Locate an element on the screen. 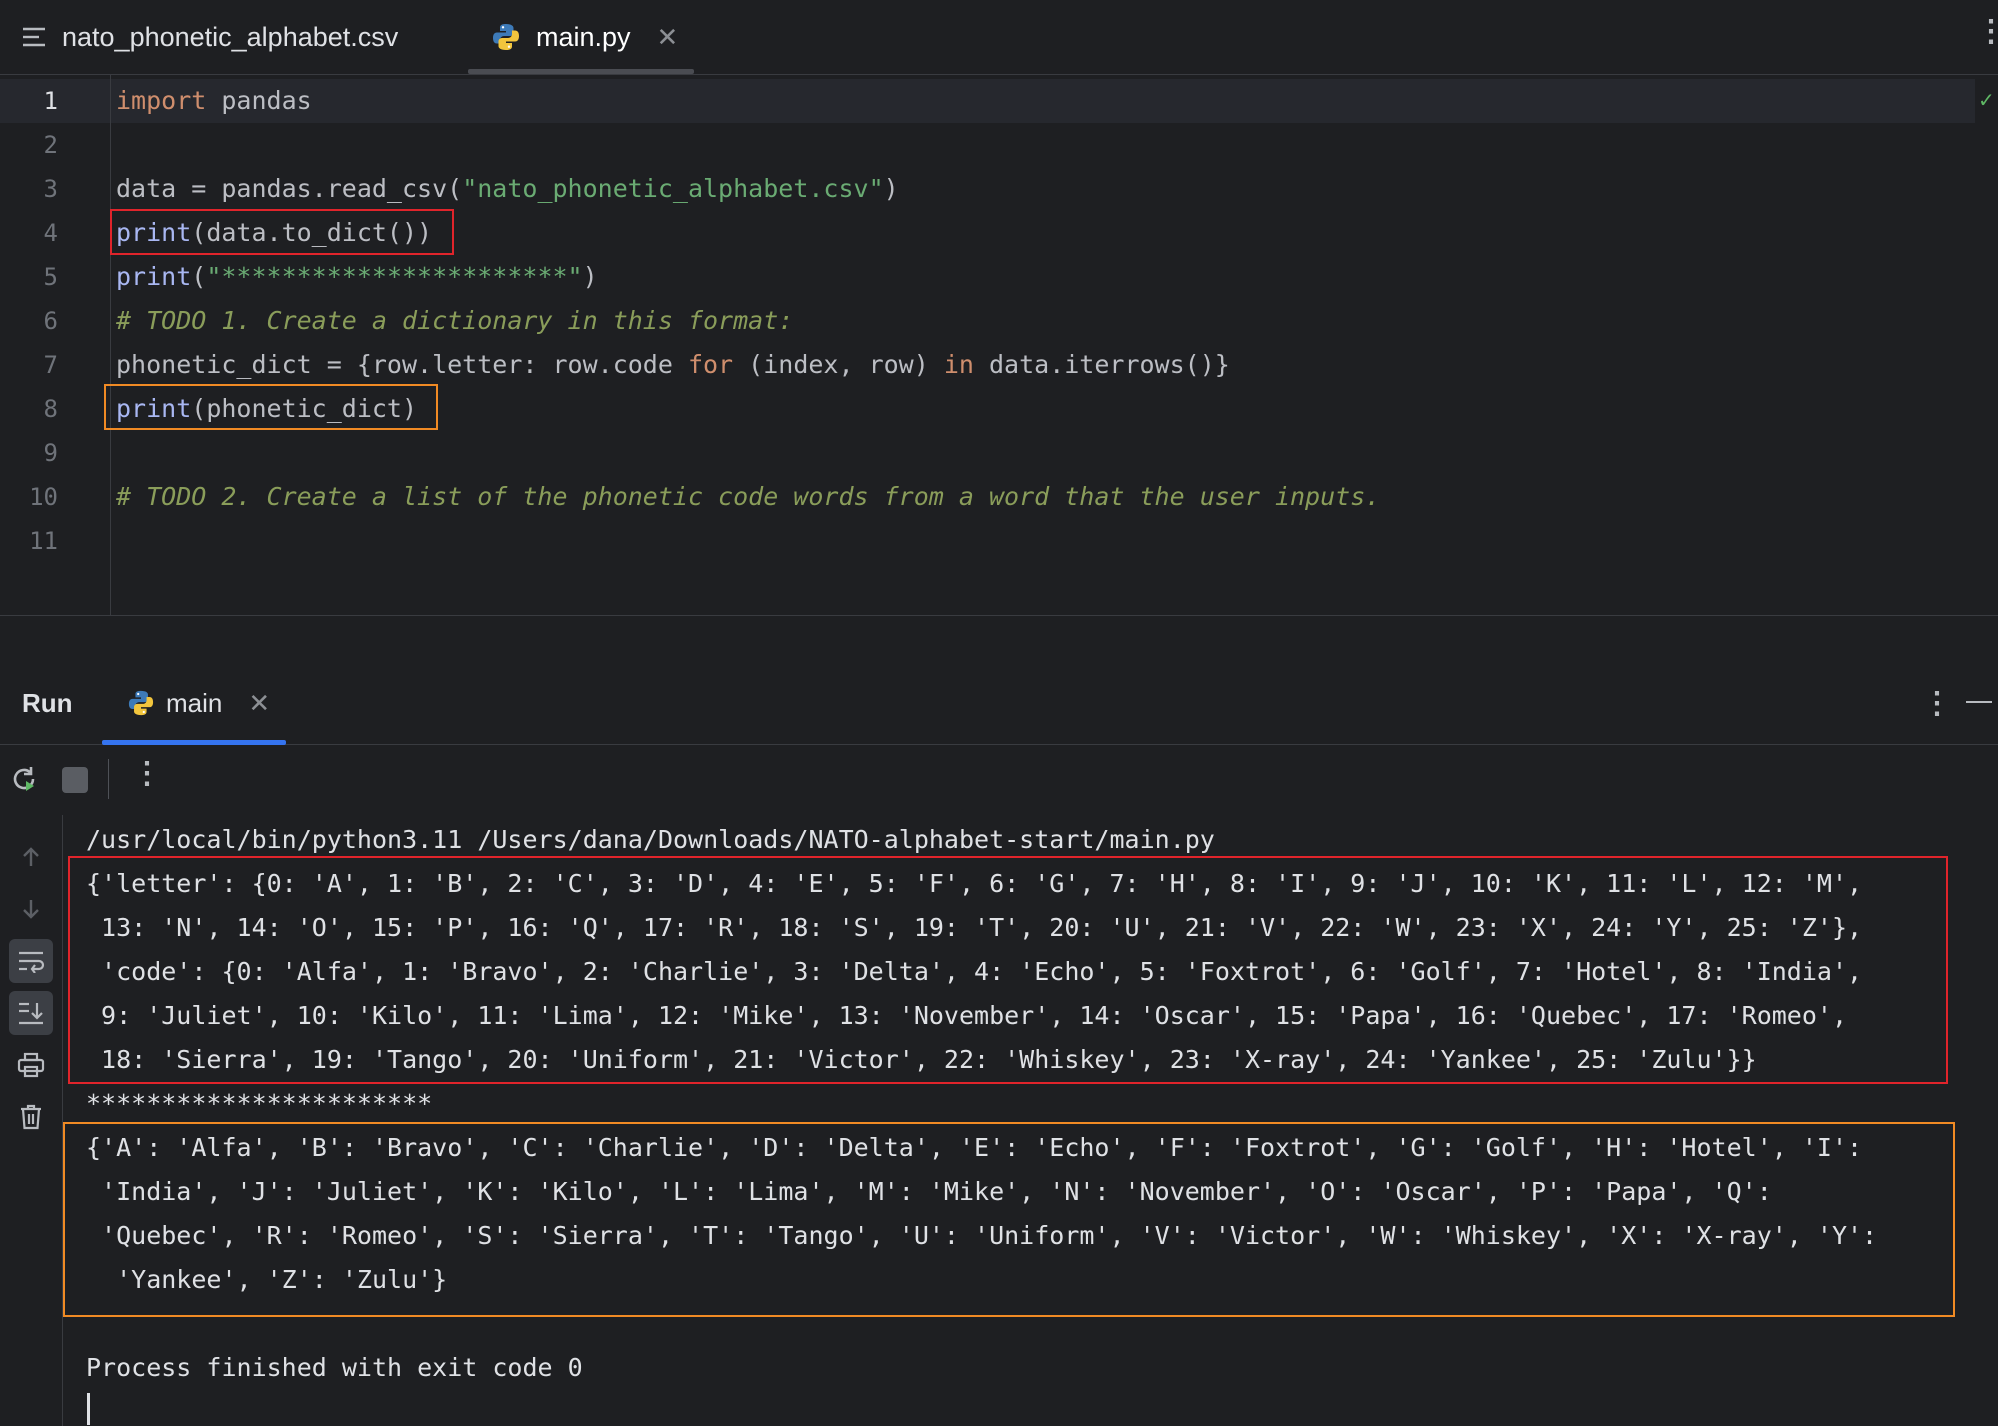 The image size is (1998, 1426). line-number: 2 is located at coordinates (50, 145).